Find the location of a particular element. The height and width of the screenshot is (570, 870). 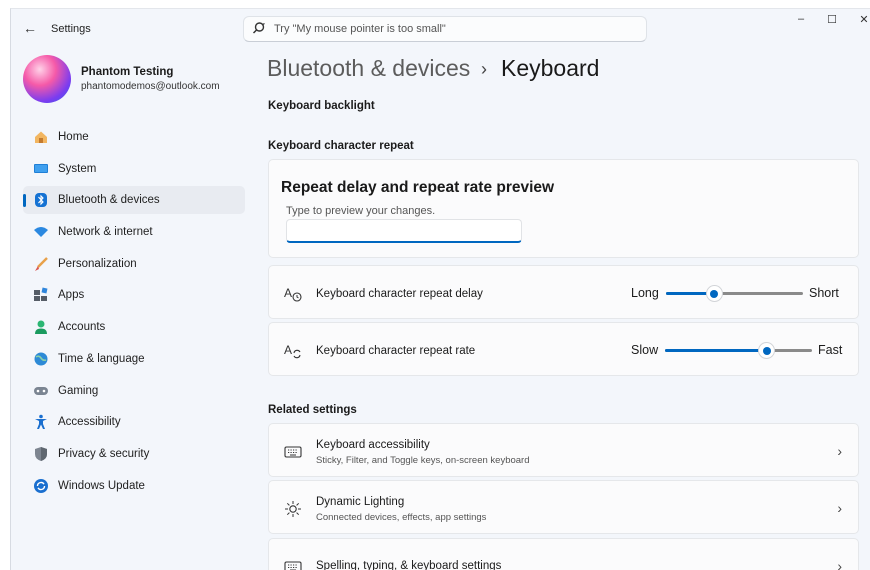

keyboard-repeat-heading: Keyboard character repeat is located at coordinates (341, 146).